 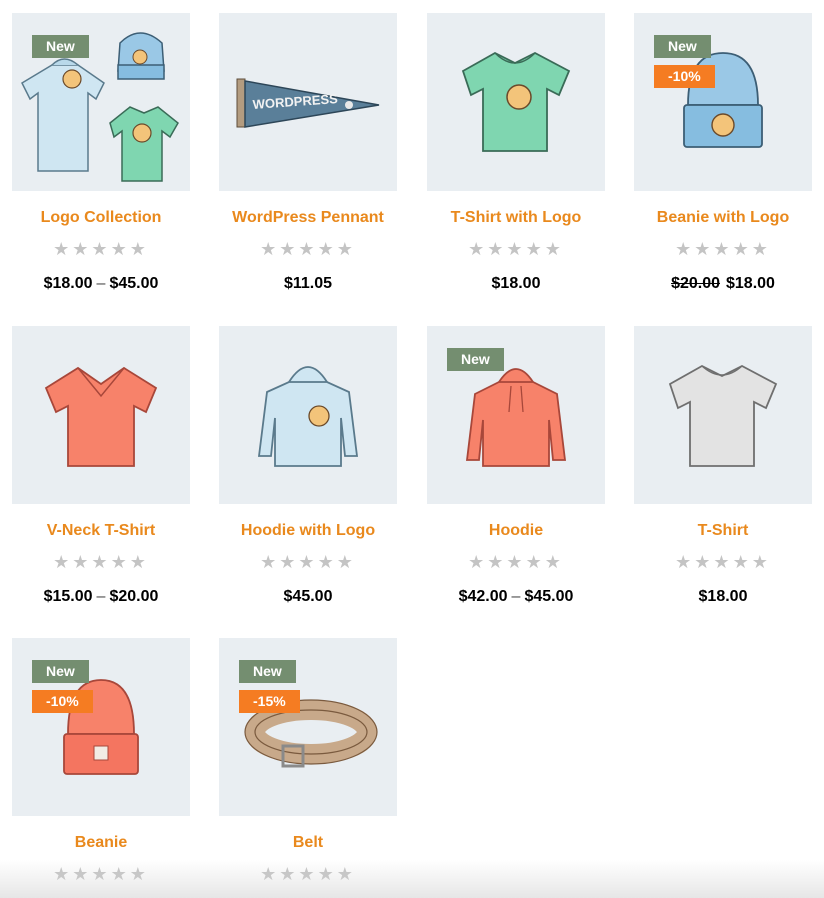 What do you see at coordinates (134, 596) in the screenshot?
I see `price-to: $20.00` at bounding box center [134, 596].